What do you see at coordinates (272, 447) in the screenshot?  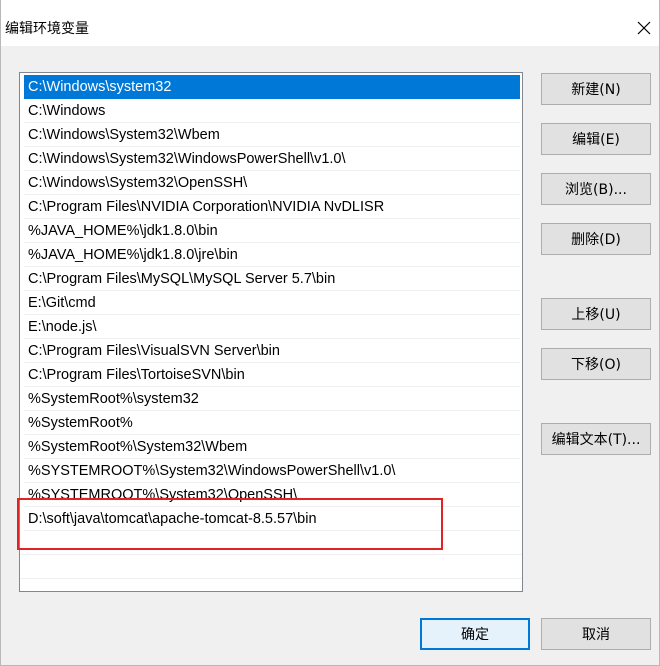 I see `path-list-item: %SystemRoot%\System32\Wbem` at bounding box center [272, 447].